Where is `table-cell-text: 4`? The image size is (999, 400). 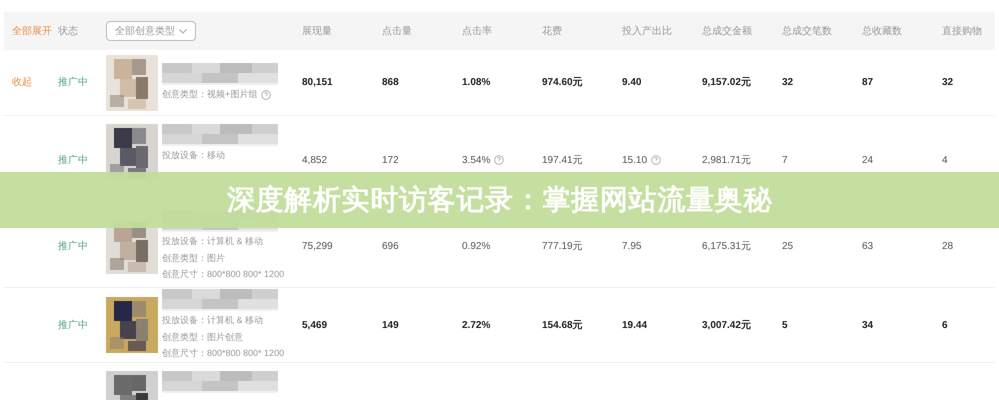 table-cell-text: 4 is located at coordinates (945, 161).